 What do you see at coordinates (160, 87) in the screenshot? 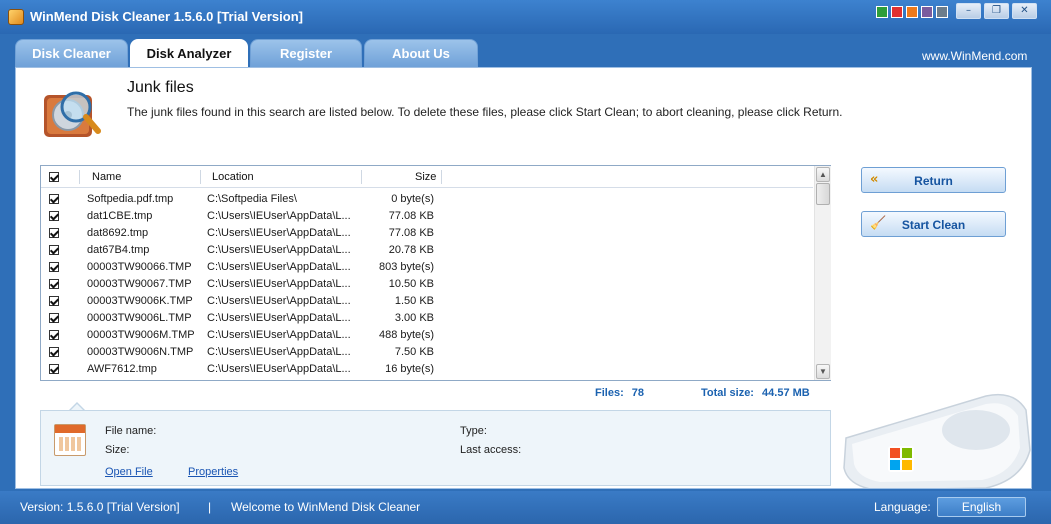
I see `page-title: Junk files` at bounding box center [160, 87].